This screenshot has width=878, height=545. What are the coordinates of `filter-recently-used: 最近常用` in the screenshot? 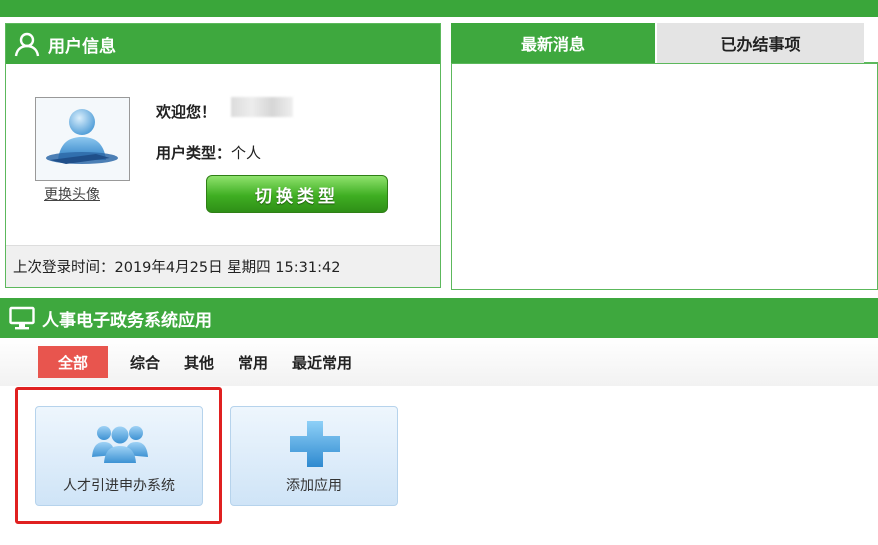 It's located at (322, 362).